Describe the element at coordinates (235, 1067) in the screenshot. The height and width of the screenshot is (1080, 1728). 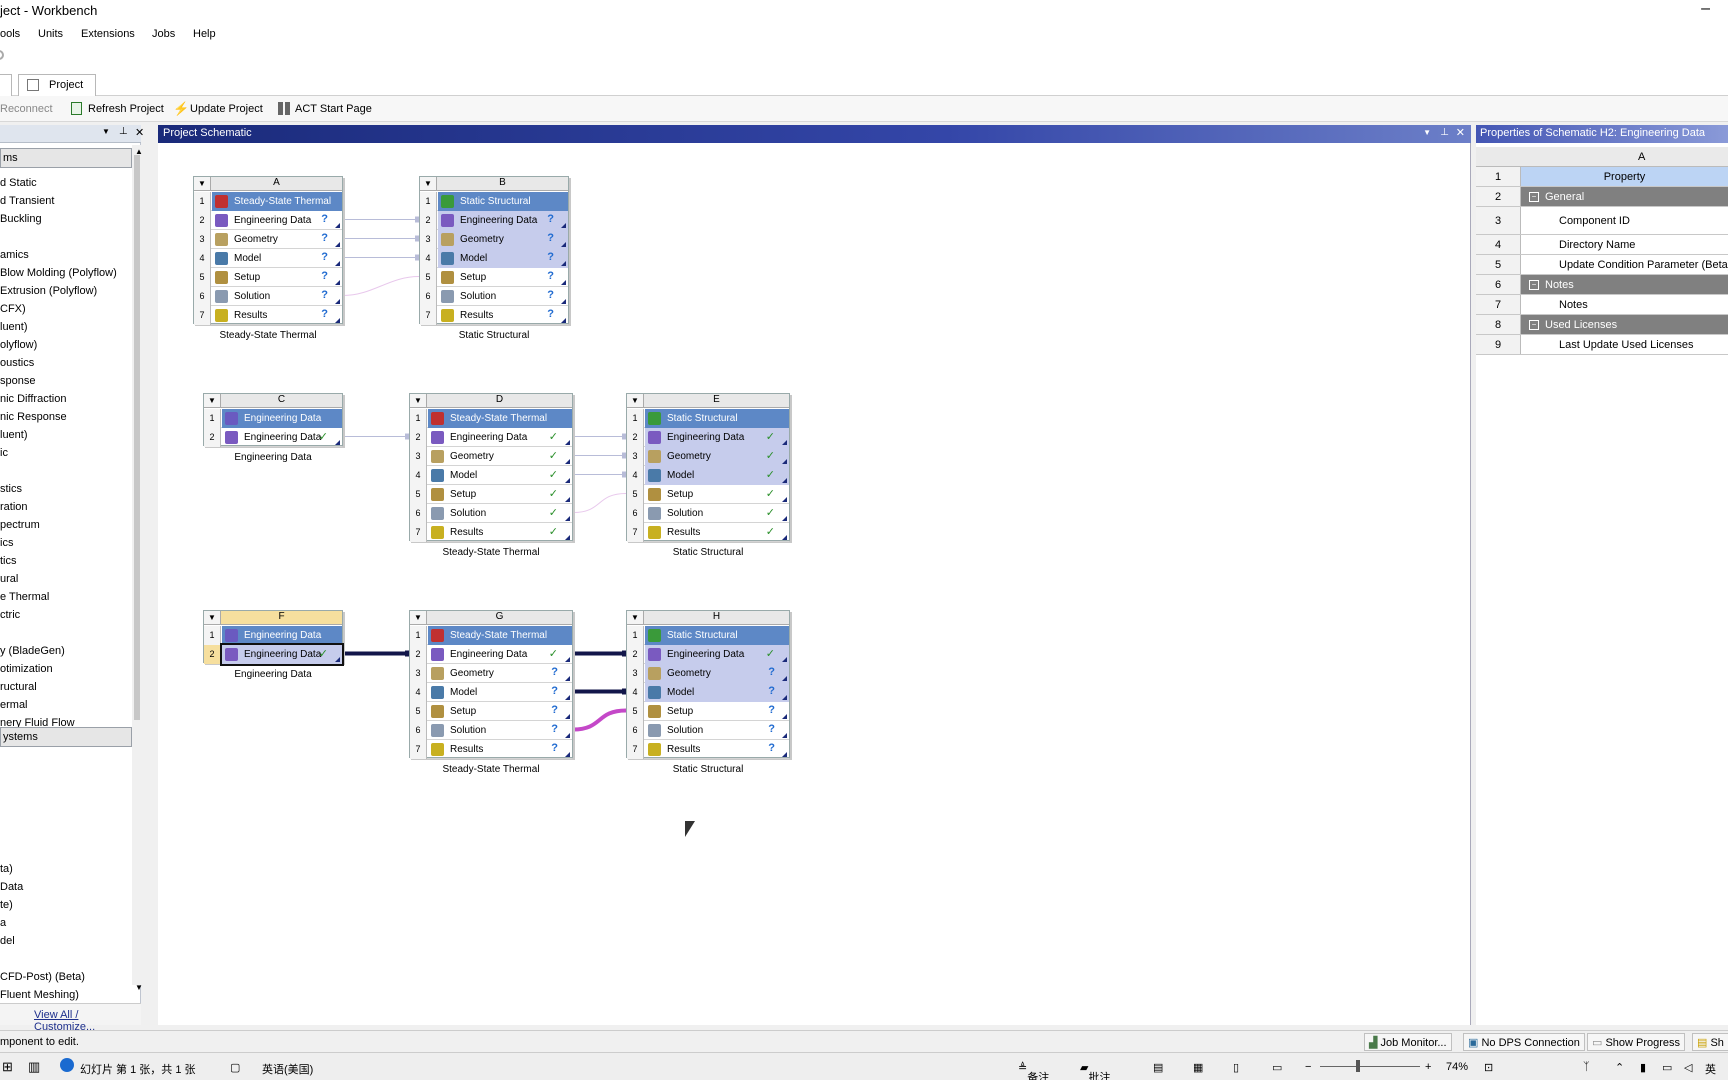
I see `spellcheck-icon: ▢` at that location.